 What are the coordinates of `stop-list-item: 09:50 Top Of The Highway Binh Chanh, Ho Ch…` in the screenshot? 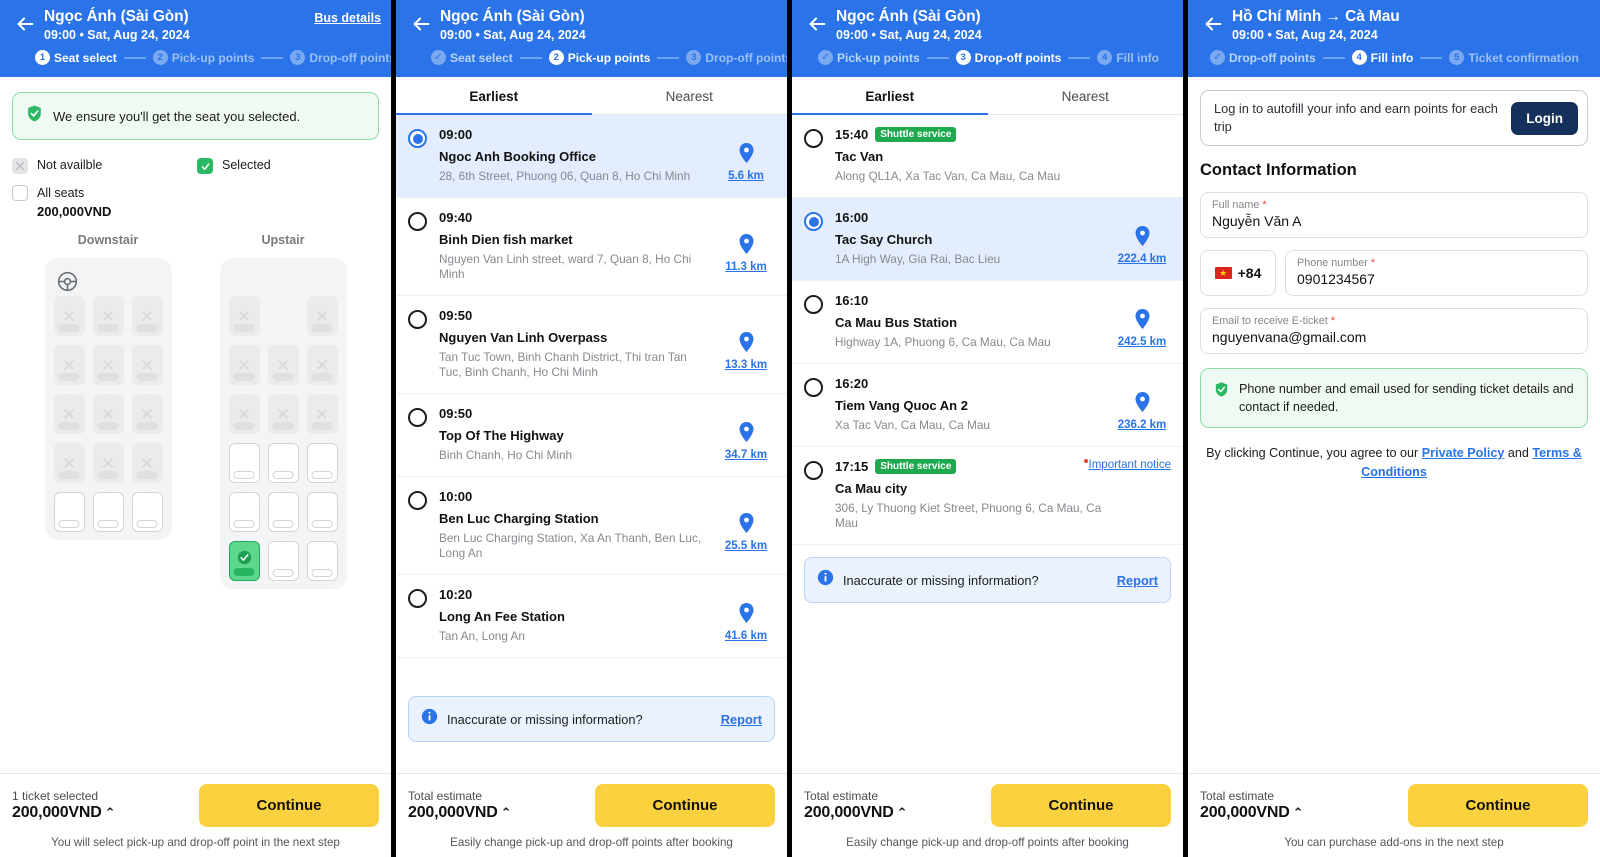 It's located at (591, 435).